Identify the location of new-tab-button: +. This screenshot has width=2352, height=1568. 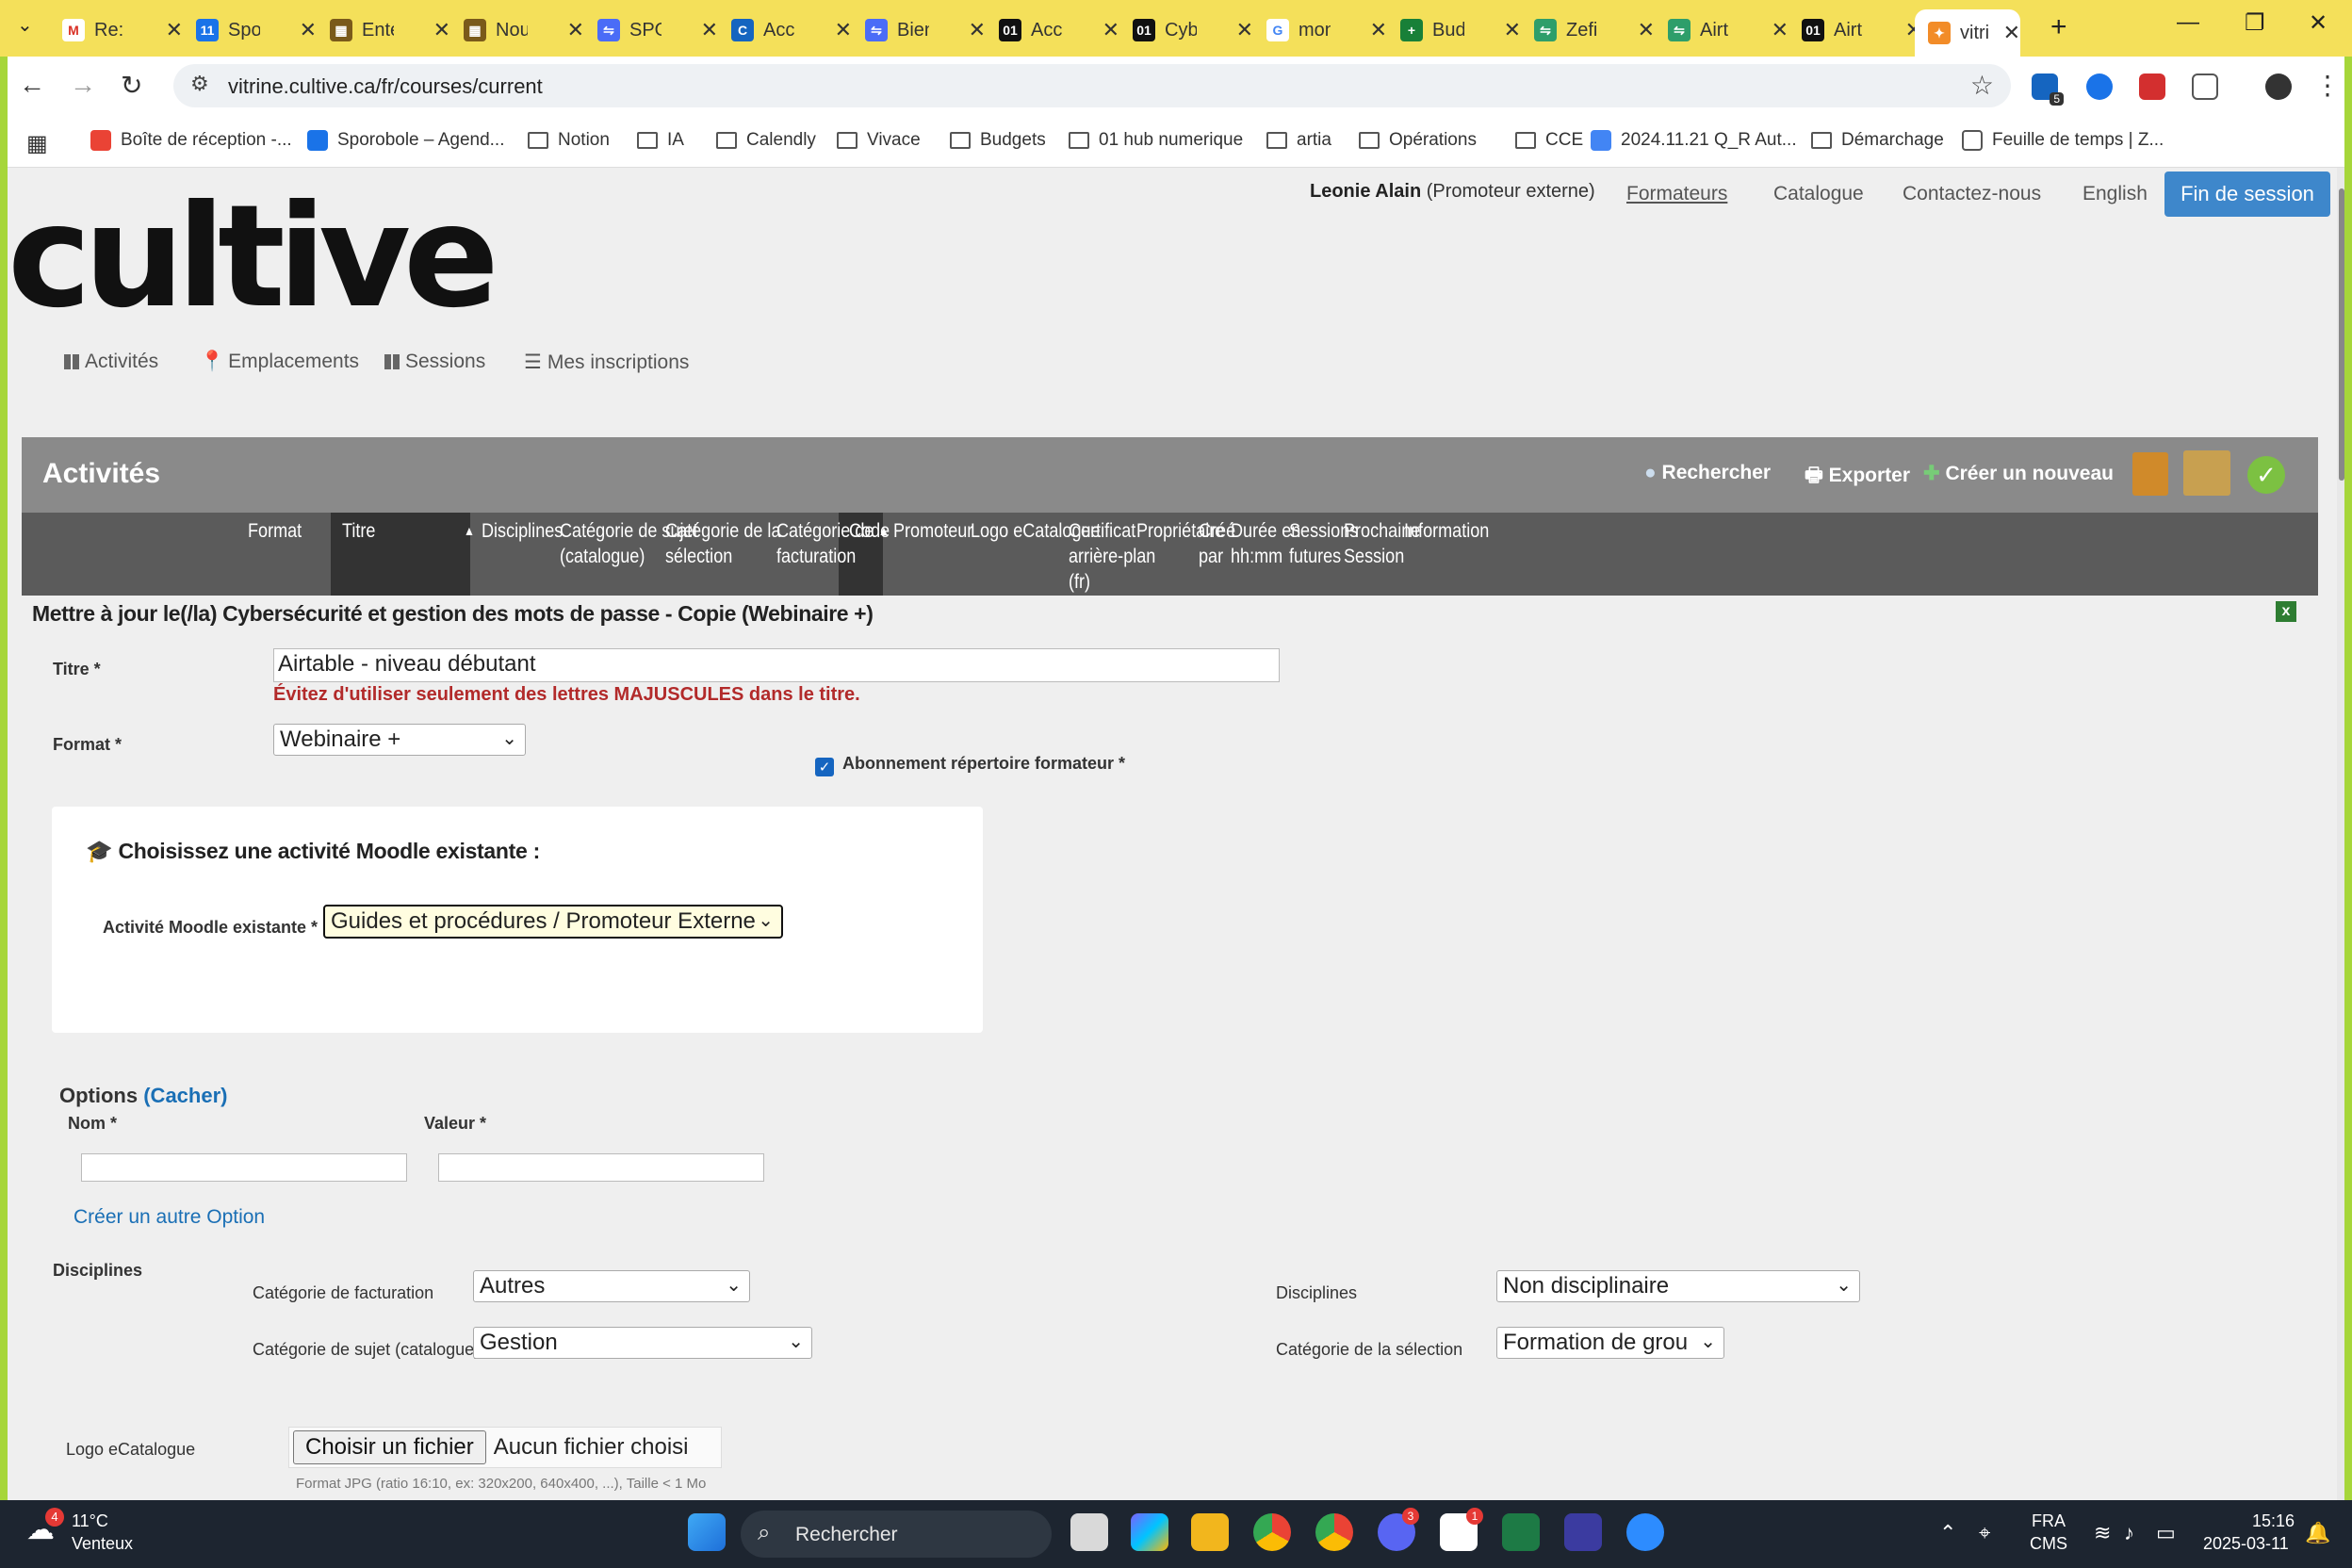
(2059, 27).